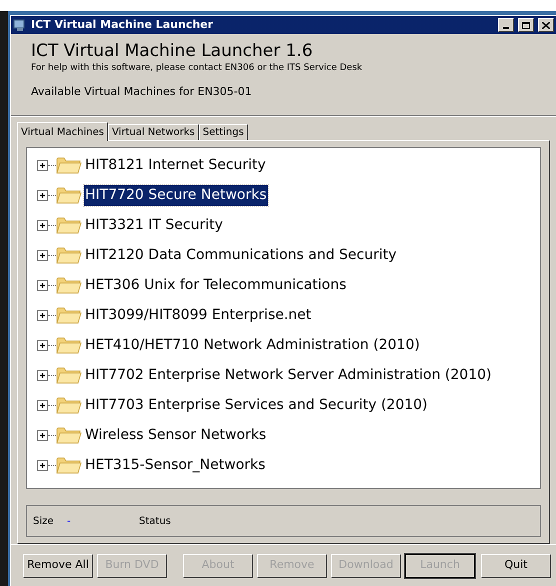 This screenshot has height=586, width=556. What do you see at coordinates (198, 315) in the screenshot?
I see `tree-item: HIT3099/HIT8099 Enterprise.net` at bounding box center [198, 315].